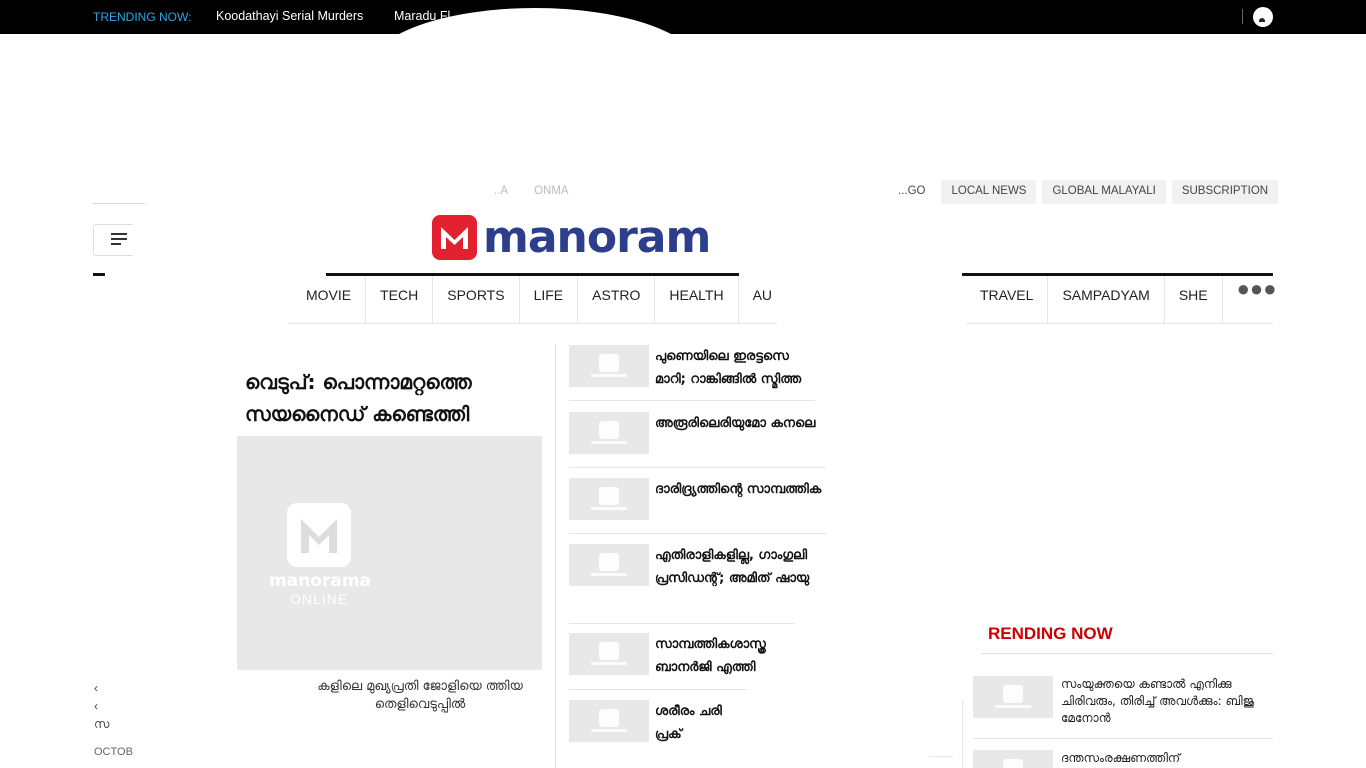 The height and width of the screenshot is (768, 1366). What do you see at coordinates (650, 723) in the screenshot?
I see `list-item: ശരീരം ചരി പ്രക്` at bounding box center [650, 723].